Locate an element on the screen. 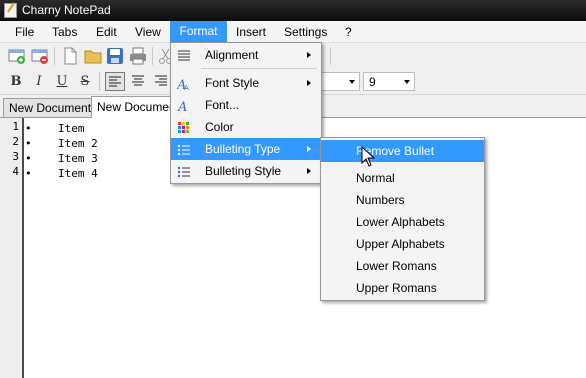 The height and width of the screenshot is (378, 586). print-icon is located at coordinates (138, 56).